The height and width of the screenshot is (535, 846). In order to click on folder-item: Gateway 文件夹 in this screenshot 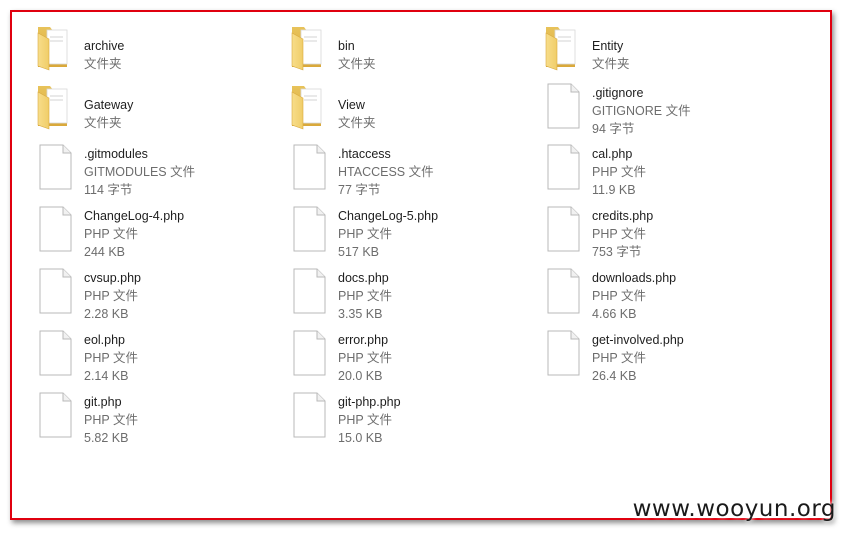, I will do `click(149, 110)`.